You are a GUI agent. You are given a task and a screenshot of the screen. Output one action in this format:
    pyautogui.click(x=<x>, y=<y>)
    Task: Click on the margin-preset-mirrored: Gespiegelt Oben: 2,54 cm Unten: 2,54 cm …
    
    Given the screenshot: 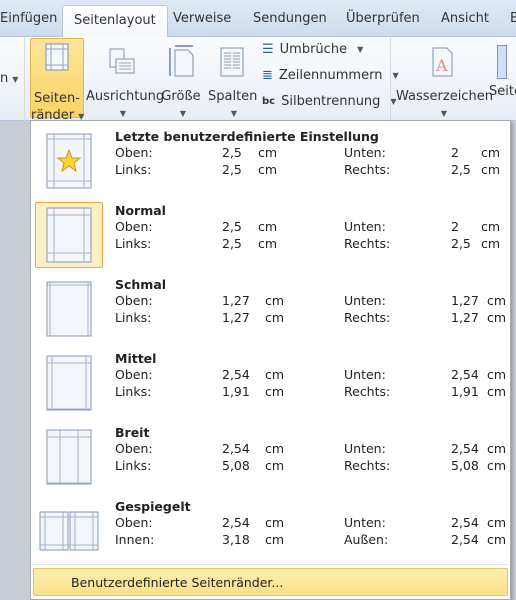 What is the action you would take?
    pyautogui.click(x=270, y=531)
    